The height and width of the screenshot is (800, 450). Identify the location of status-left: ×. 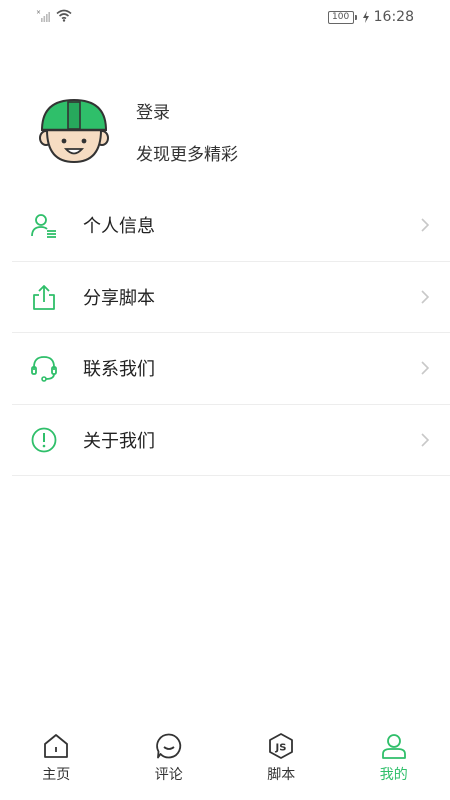
(54, 15).